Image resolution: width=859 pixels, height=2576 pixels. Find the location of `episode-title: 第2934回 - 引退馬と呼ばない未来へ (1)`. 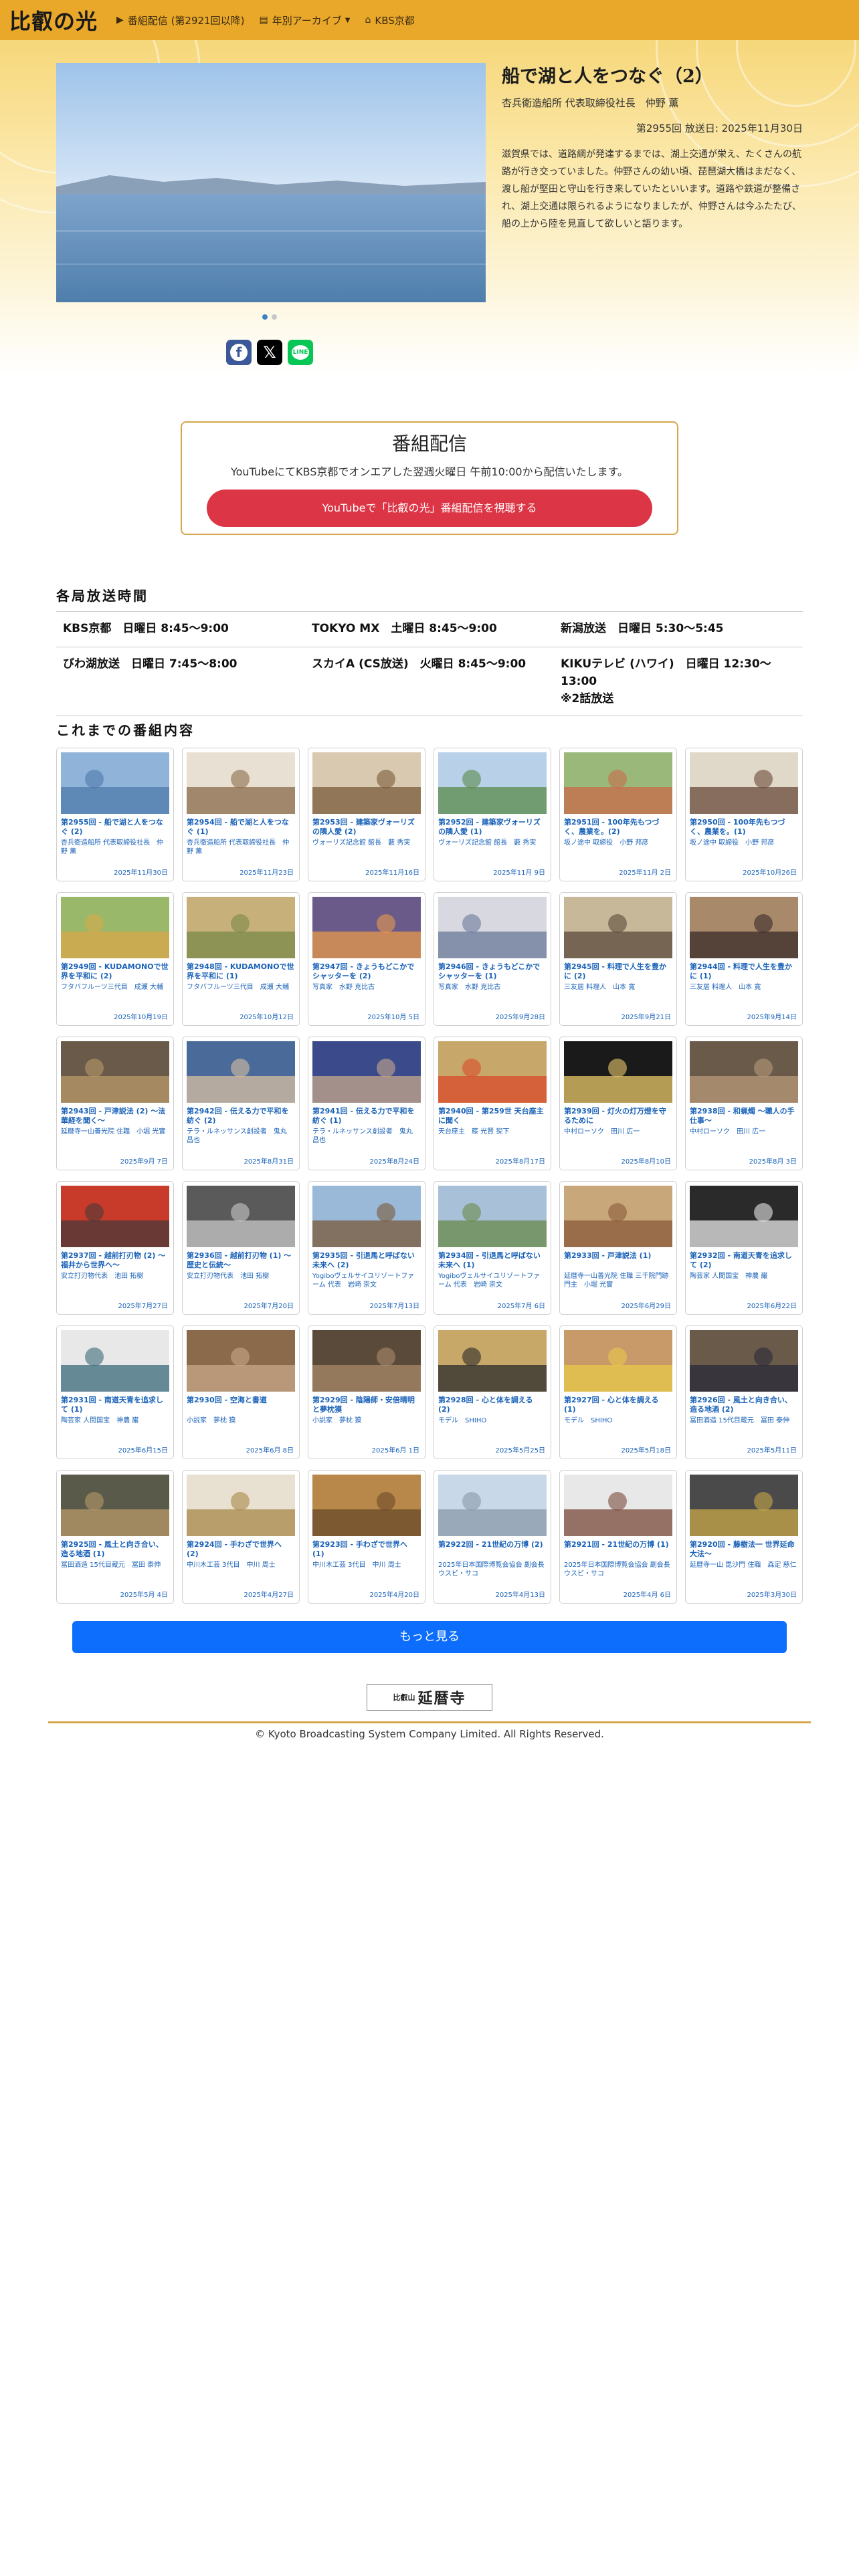

episode-title: 第2934回 - 引退馬と呼ばない未来へ (1) is located at coordinates (493, 1260).